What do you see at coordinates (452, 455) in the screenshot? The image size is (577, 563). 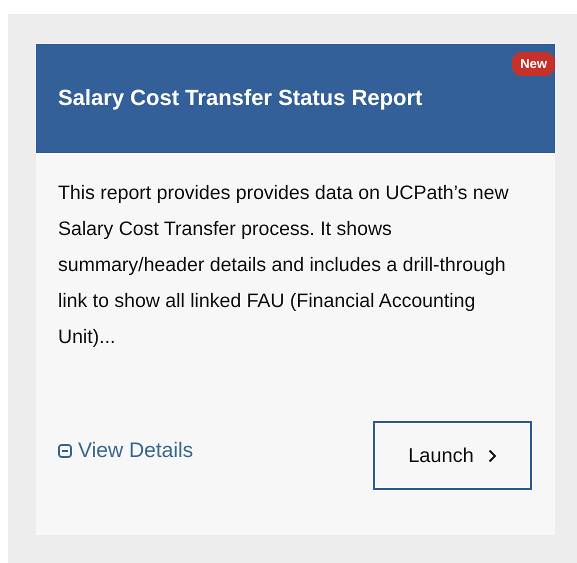 I see `launch-button: Launch` at bounding box center [452, 455].